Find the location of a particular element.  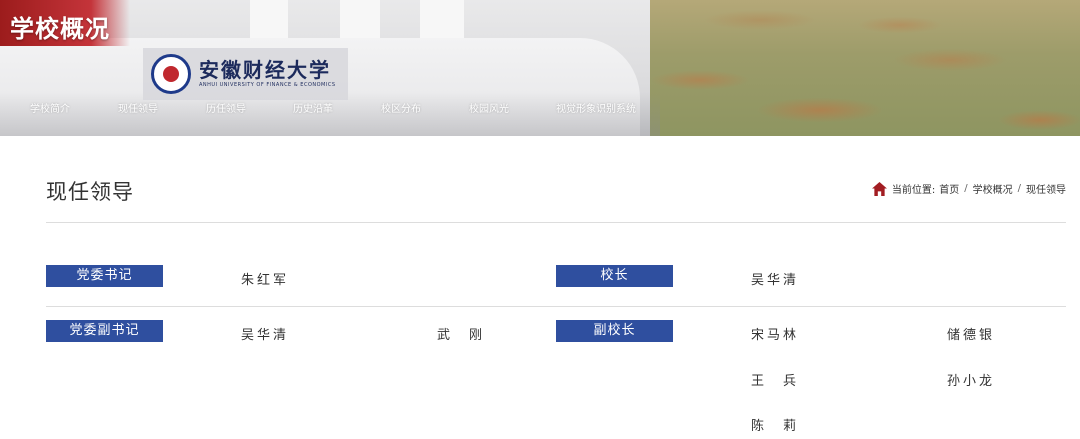

section-title: 学校概况 is located at coordinates (60, 29).